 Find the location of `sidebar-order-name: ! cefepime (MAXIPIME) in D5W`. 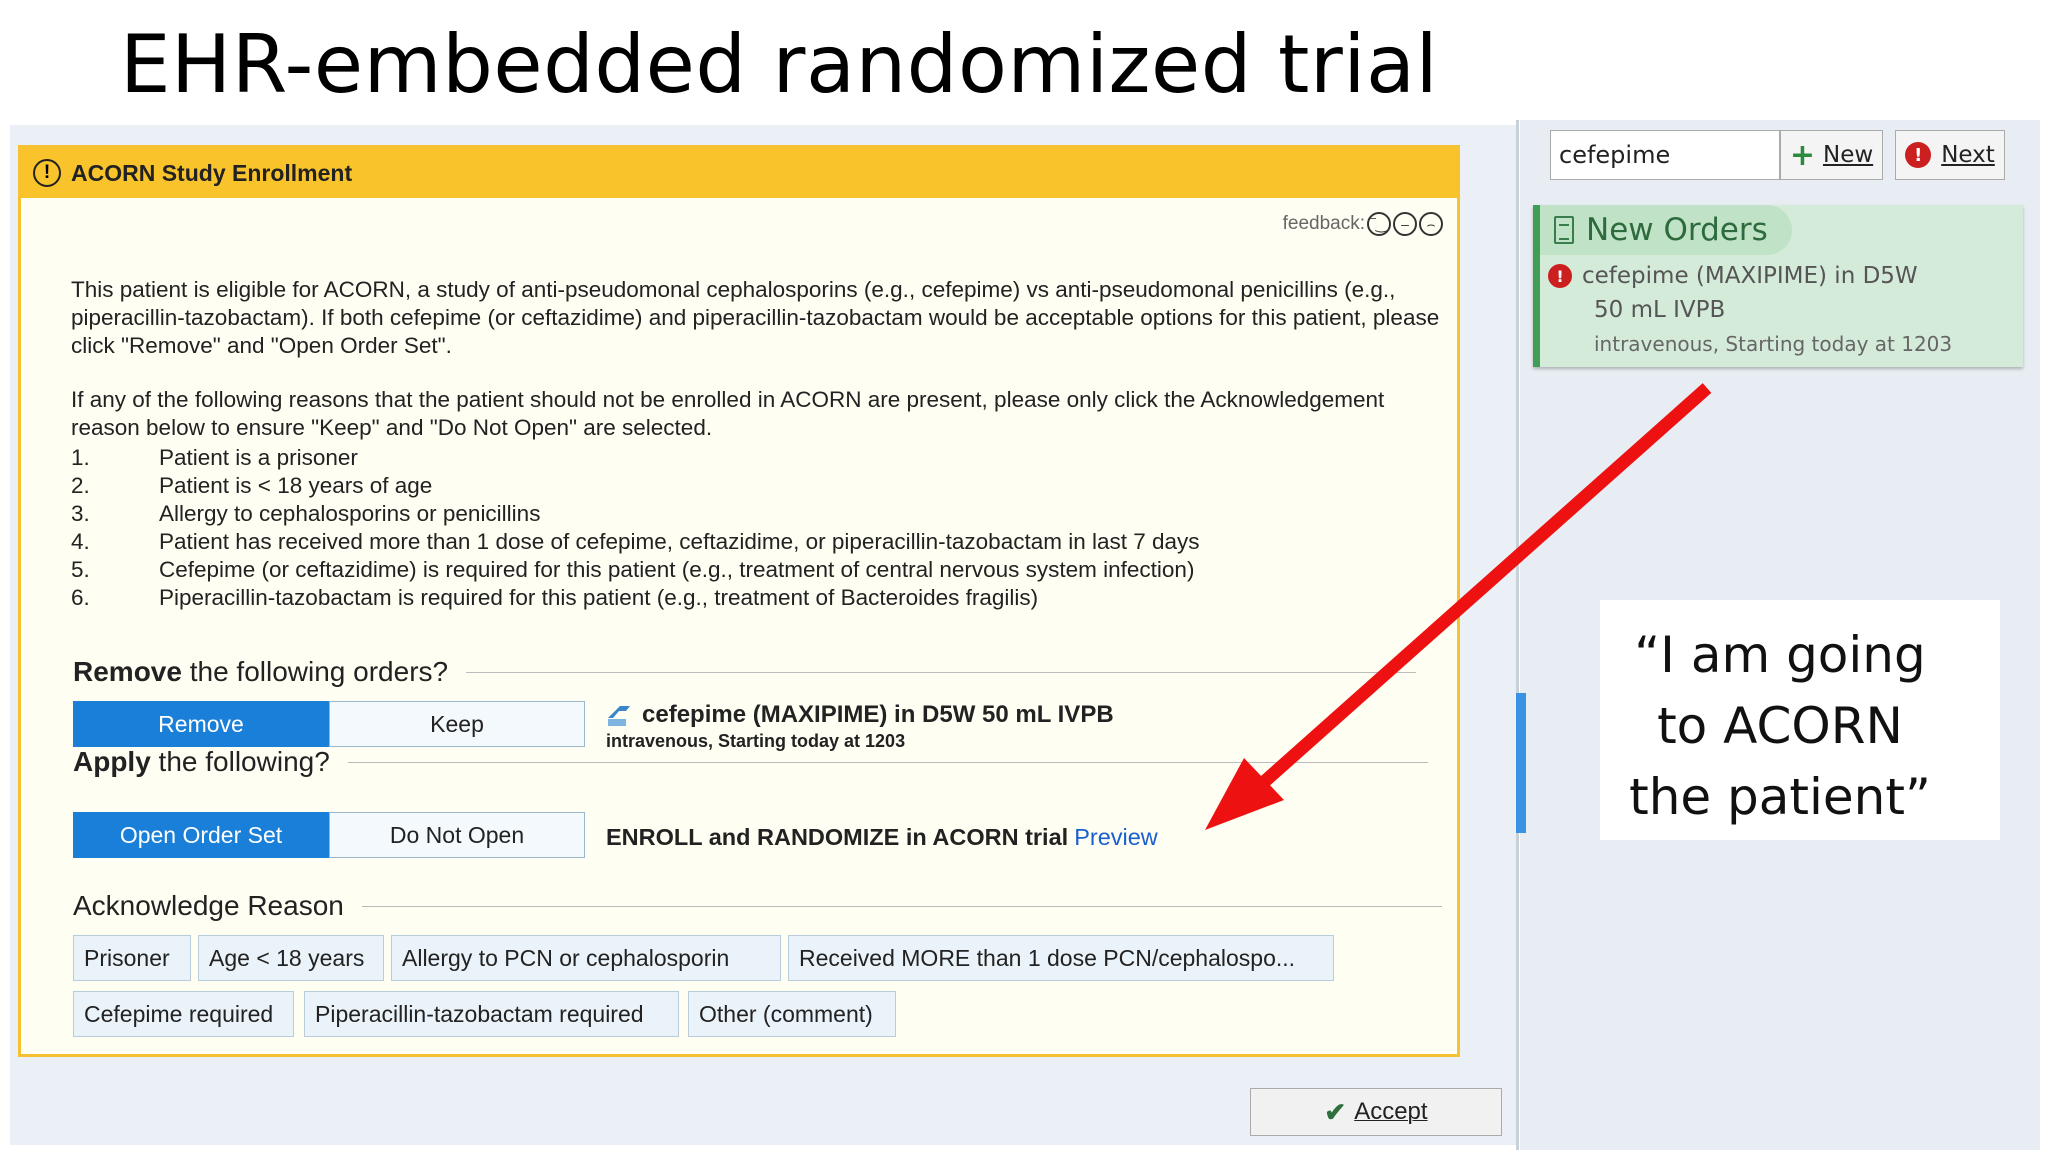

sidebar-order-name: ! cefepime (MAXIPIME) in D5W is located at coordinates (1733, 276).